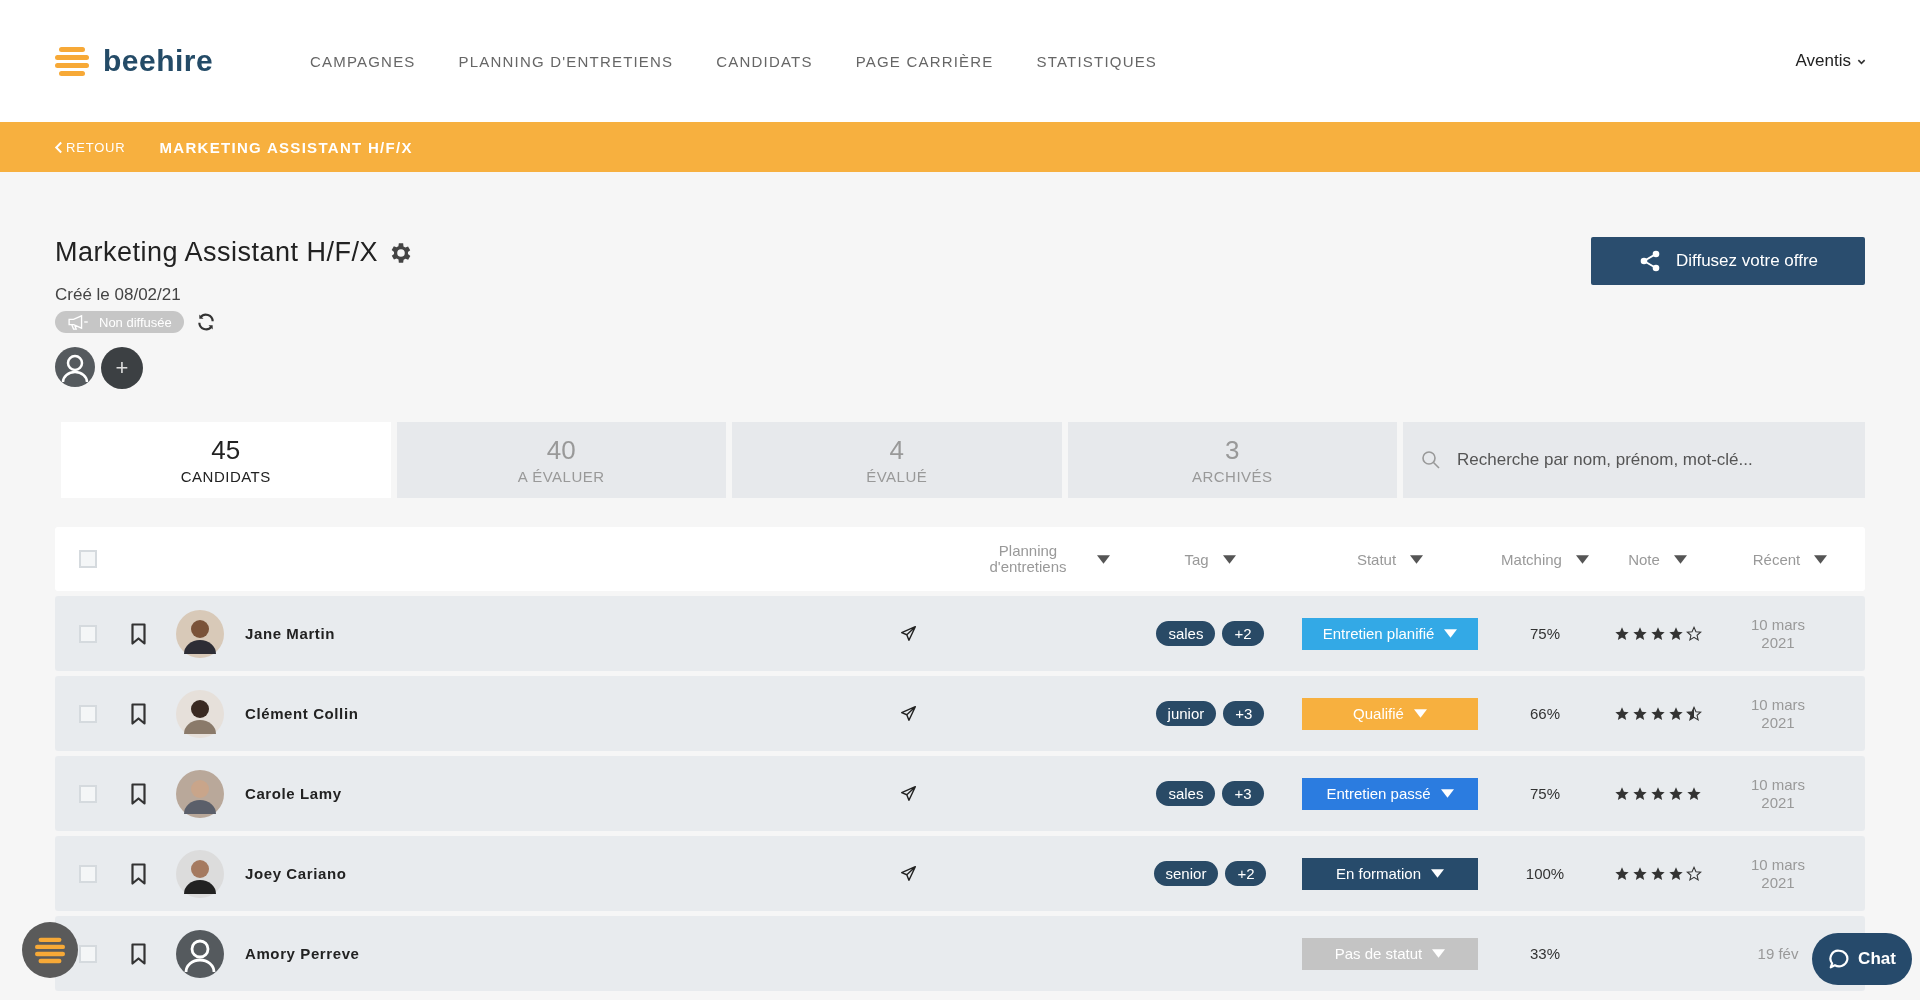 The height and width of the screenshot is (1000, 1920). What do you see at coordinates (290, 633) in the screenshot?
I see `candidate-name: Jane Martin` at bounding box center [290, 633].